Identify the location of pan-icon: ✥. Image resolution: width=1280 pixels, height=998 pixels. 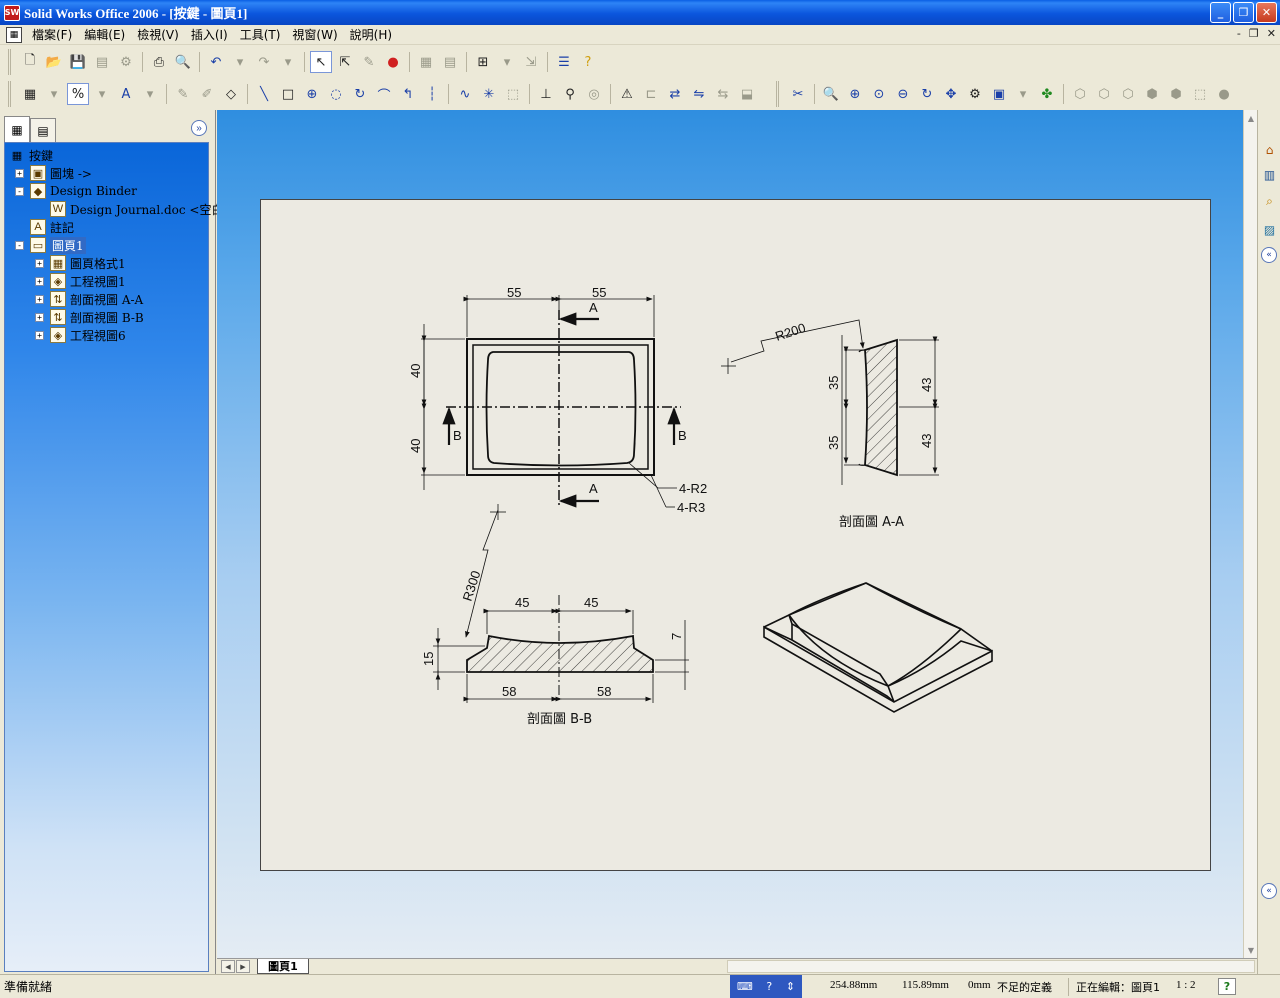
(951, 94).